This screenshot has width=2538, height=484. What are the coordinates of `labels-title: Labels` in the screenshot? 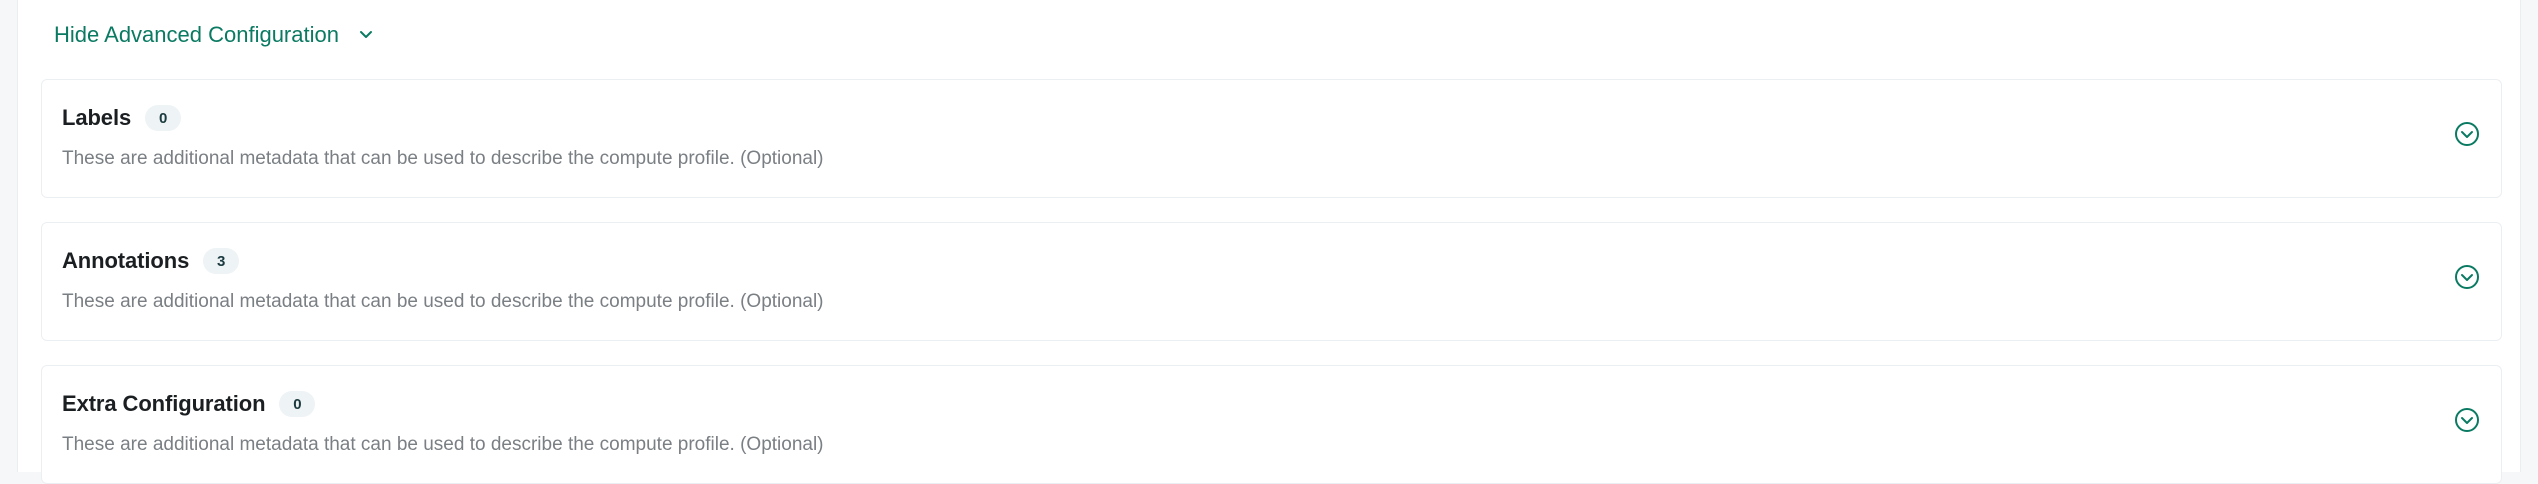 It's located at (97, 117).